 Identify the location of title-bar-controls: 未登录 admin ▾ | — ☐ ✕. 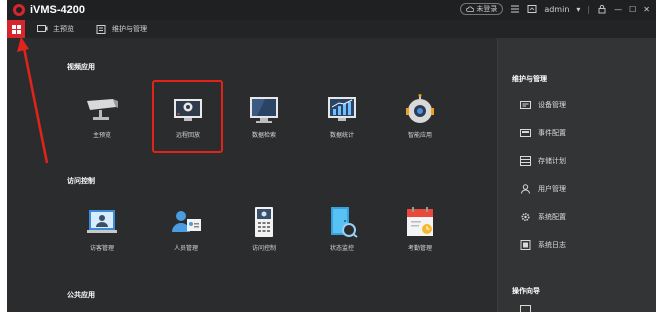
(555, 9).